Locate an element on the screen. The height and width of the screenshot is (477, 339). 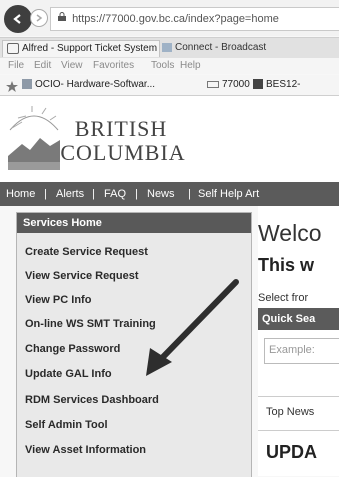
welcome-heading: Welco is located at coordinates (290, 233).